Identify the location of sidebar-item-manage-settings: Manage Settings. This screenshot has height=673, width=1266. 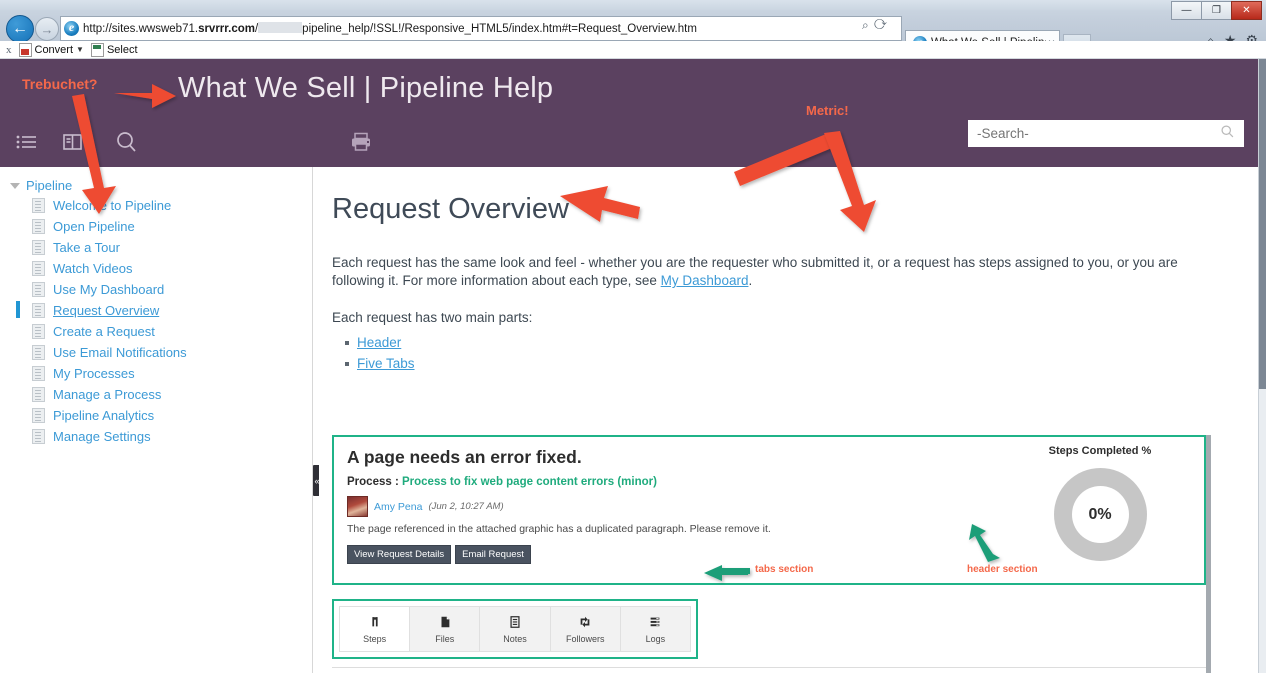
(156, 436).